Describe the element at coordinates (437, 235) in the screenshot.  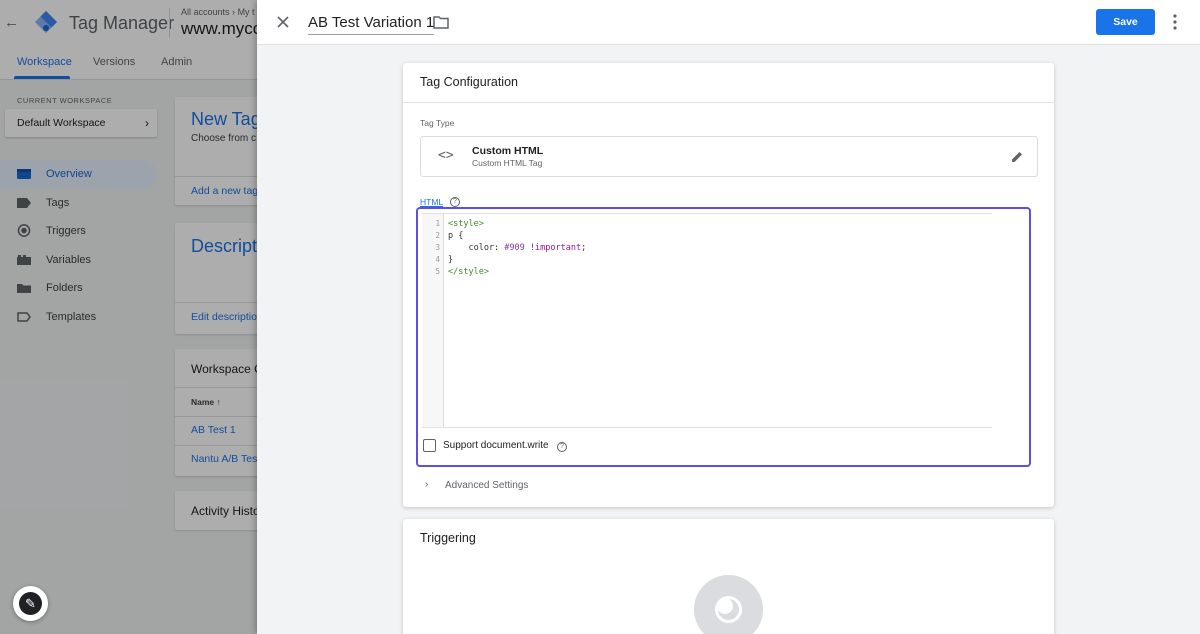
I see `line-number: 2` at that location.